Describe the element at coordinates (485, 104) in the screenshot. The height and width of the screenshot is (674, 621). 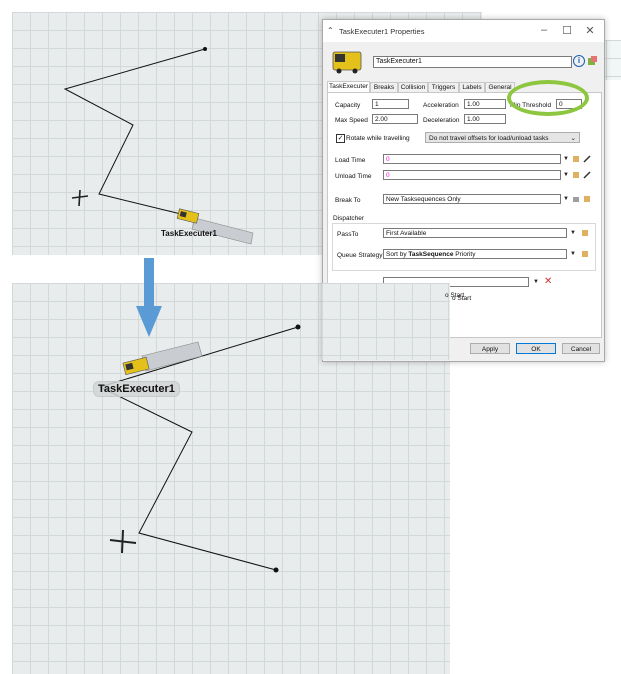
I see `acceleration-input: 1.00` at that location.